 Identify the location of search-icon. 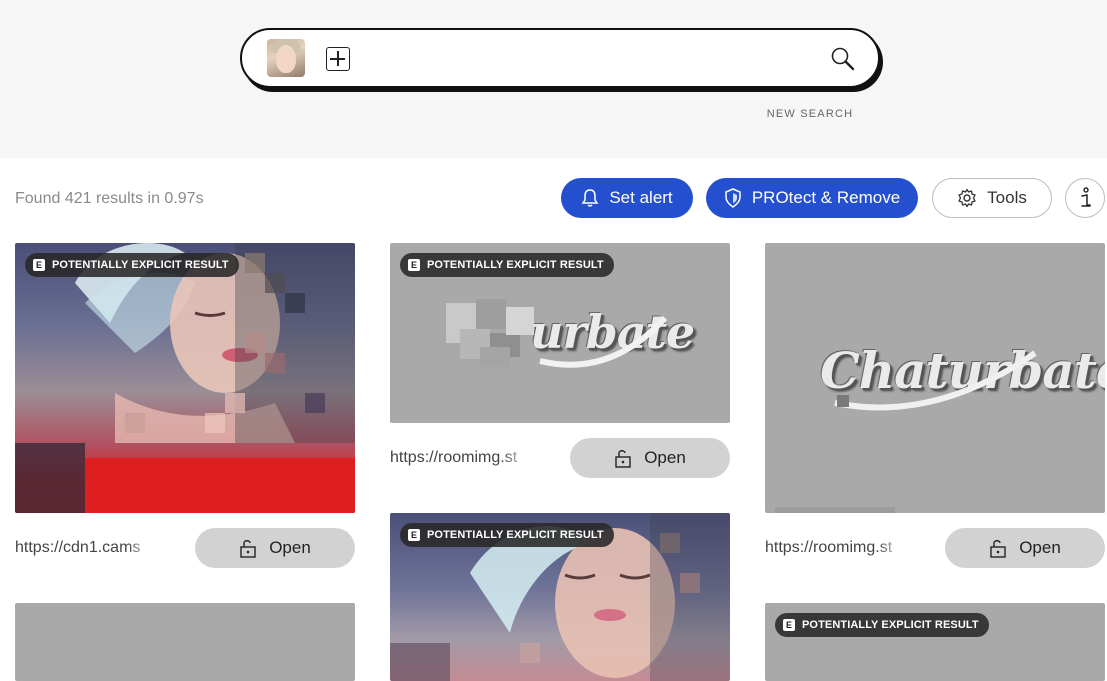
(843, 59).